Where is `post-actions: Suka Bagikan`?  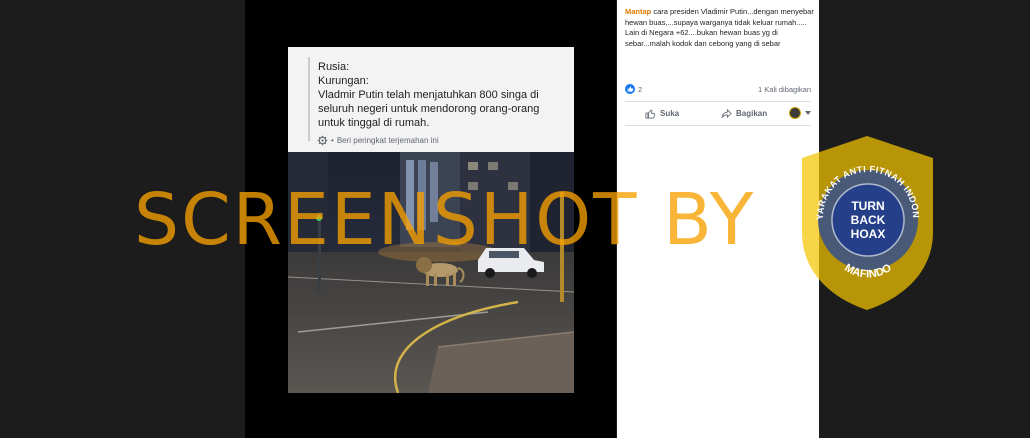 post-actions: Suka Bagikan is located at coordinates (718, 113).